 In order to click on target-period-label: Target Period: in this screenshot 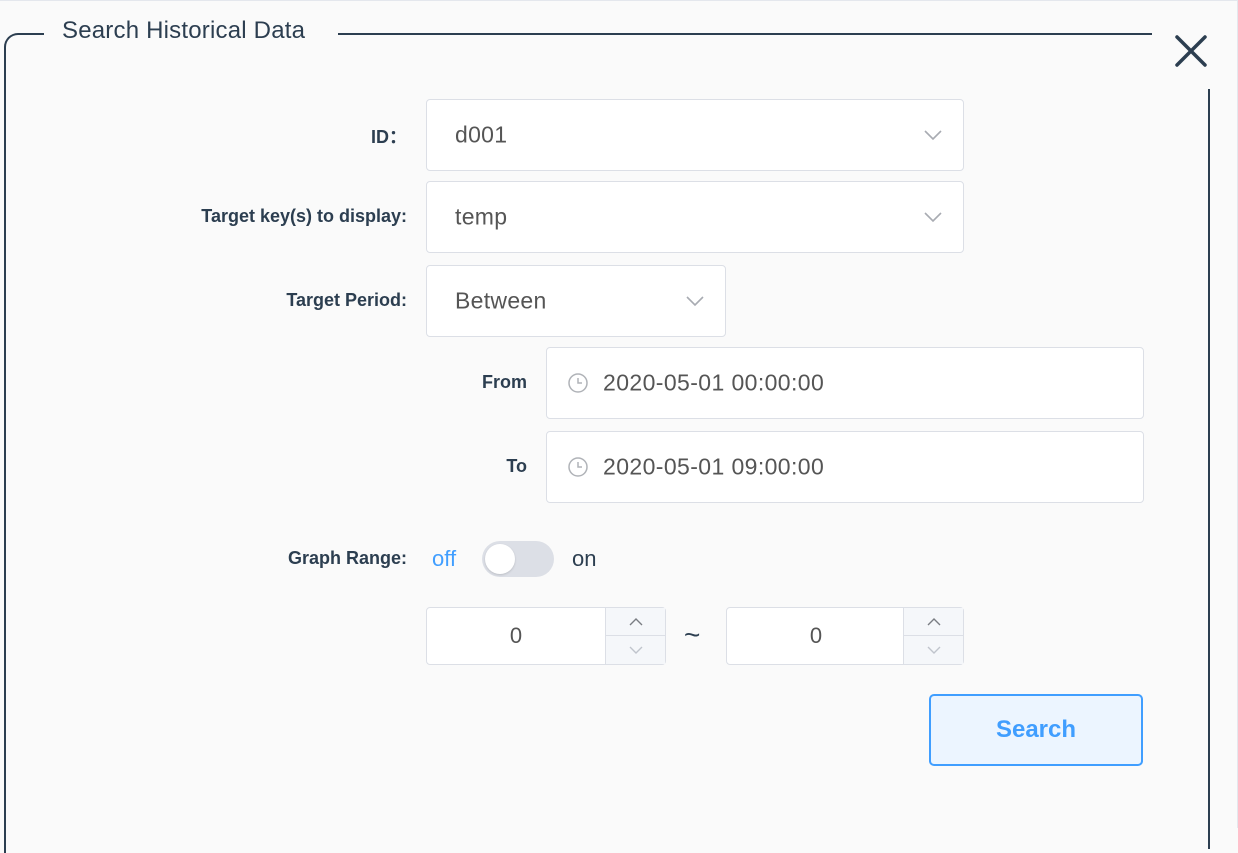, I will do `click(346, 300)`.